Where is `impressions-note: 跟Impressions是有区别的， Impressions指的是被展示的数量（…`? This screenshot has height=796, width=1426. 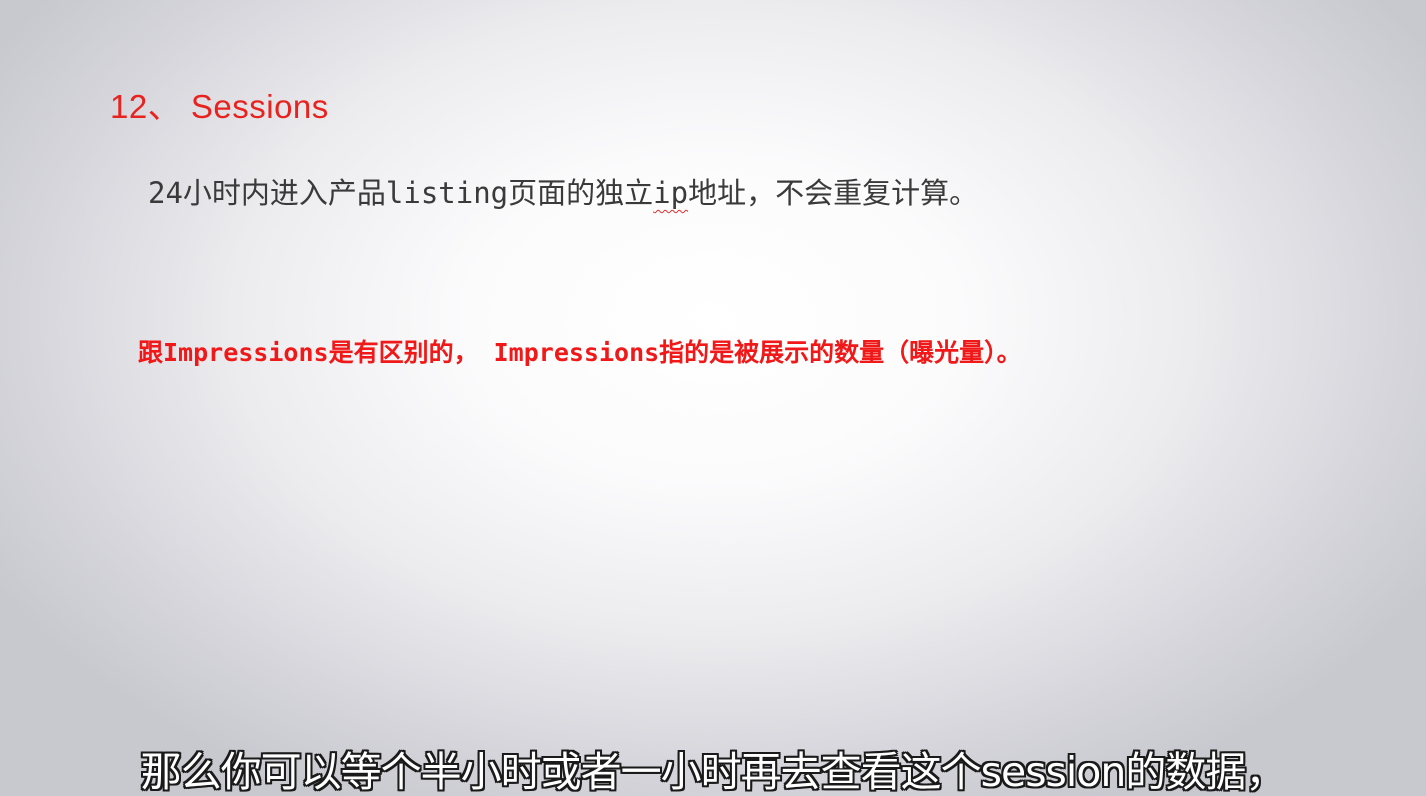 impressions-note: 跟Impressions是有区别的， Impressions指的是被展示的数量（… is located at coordinates (580, 352).